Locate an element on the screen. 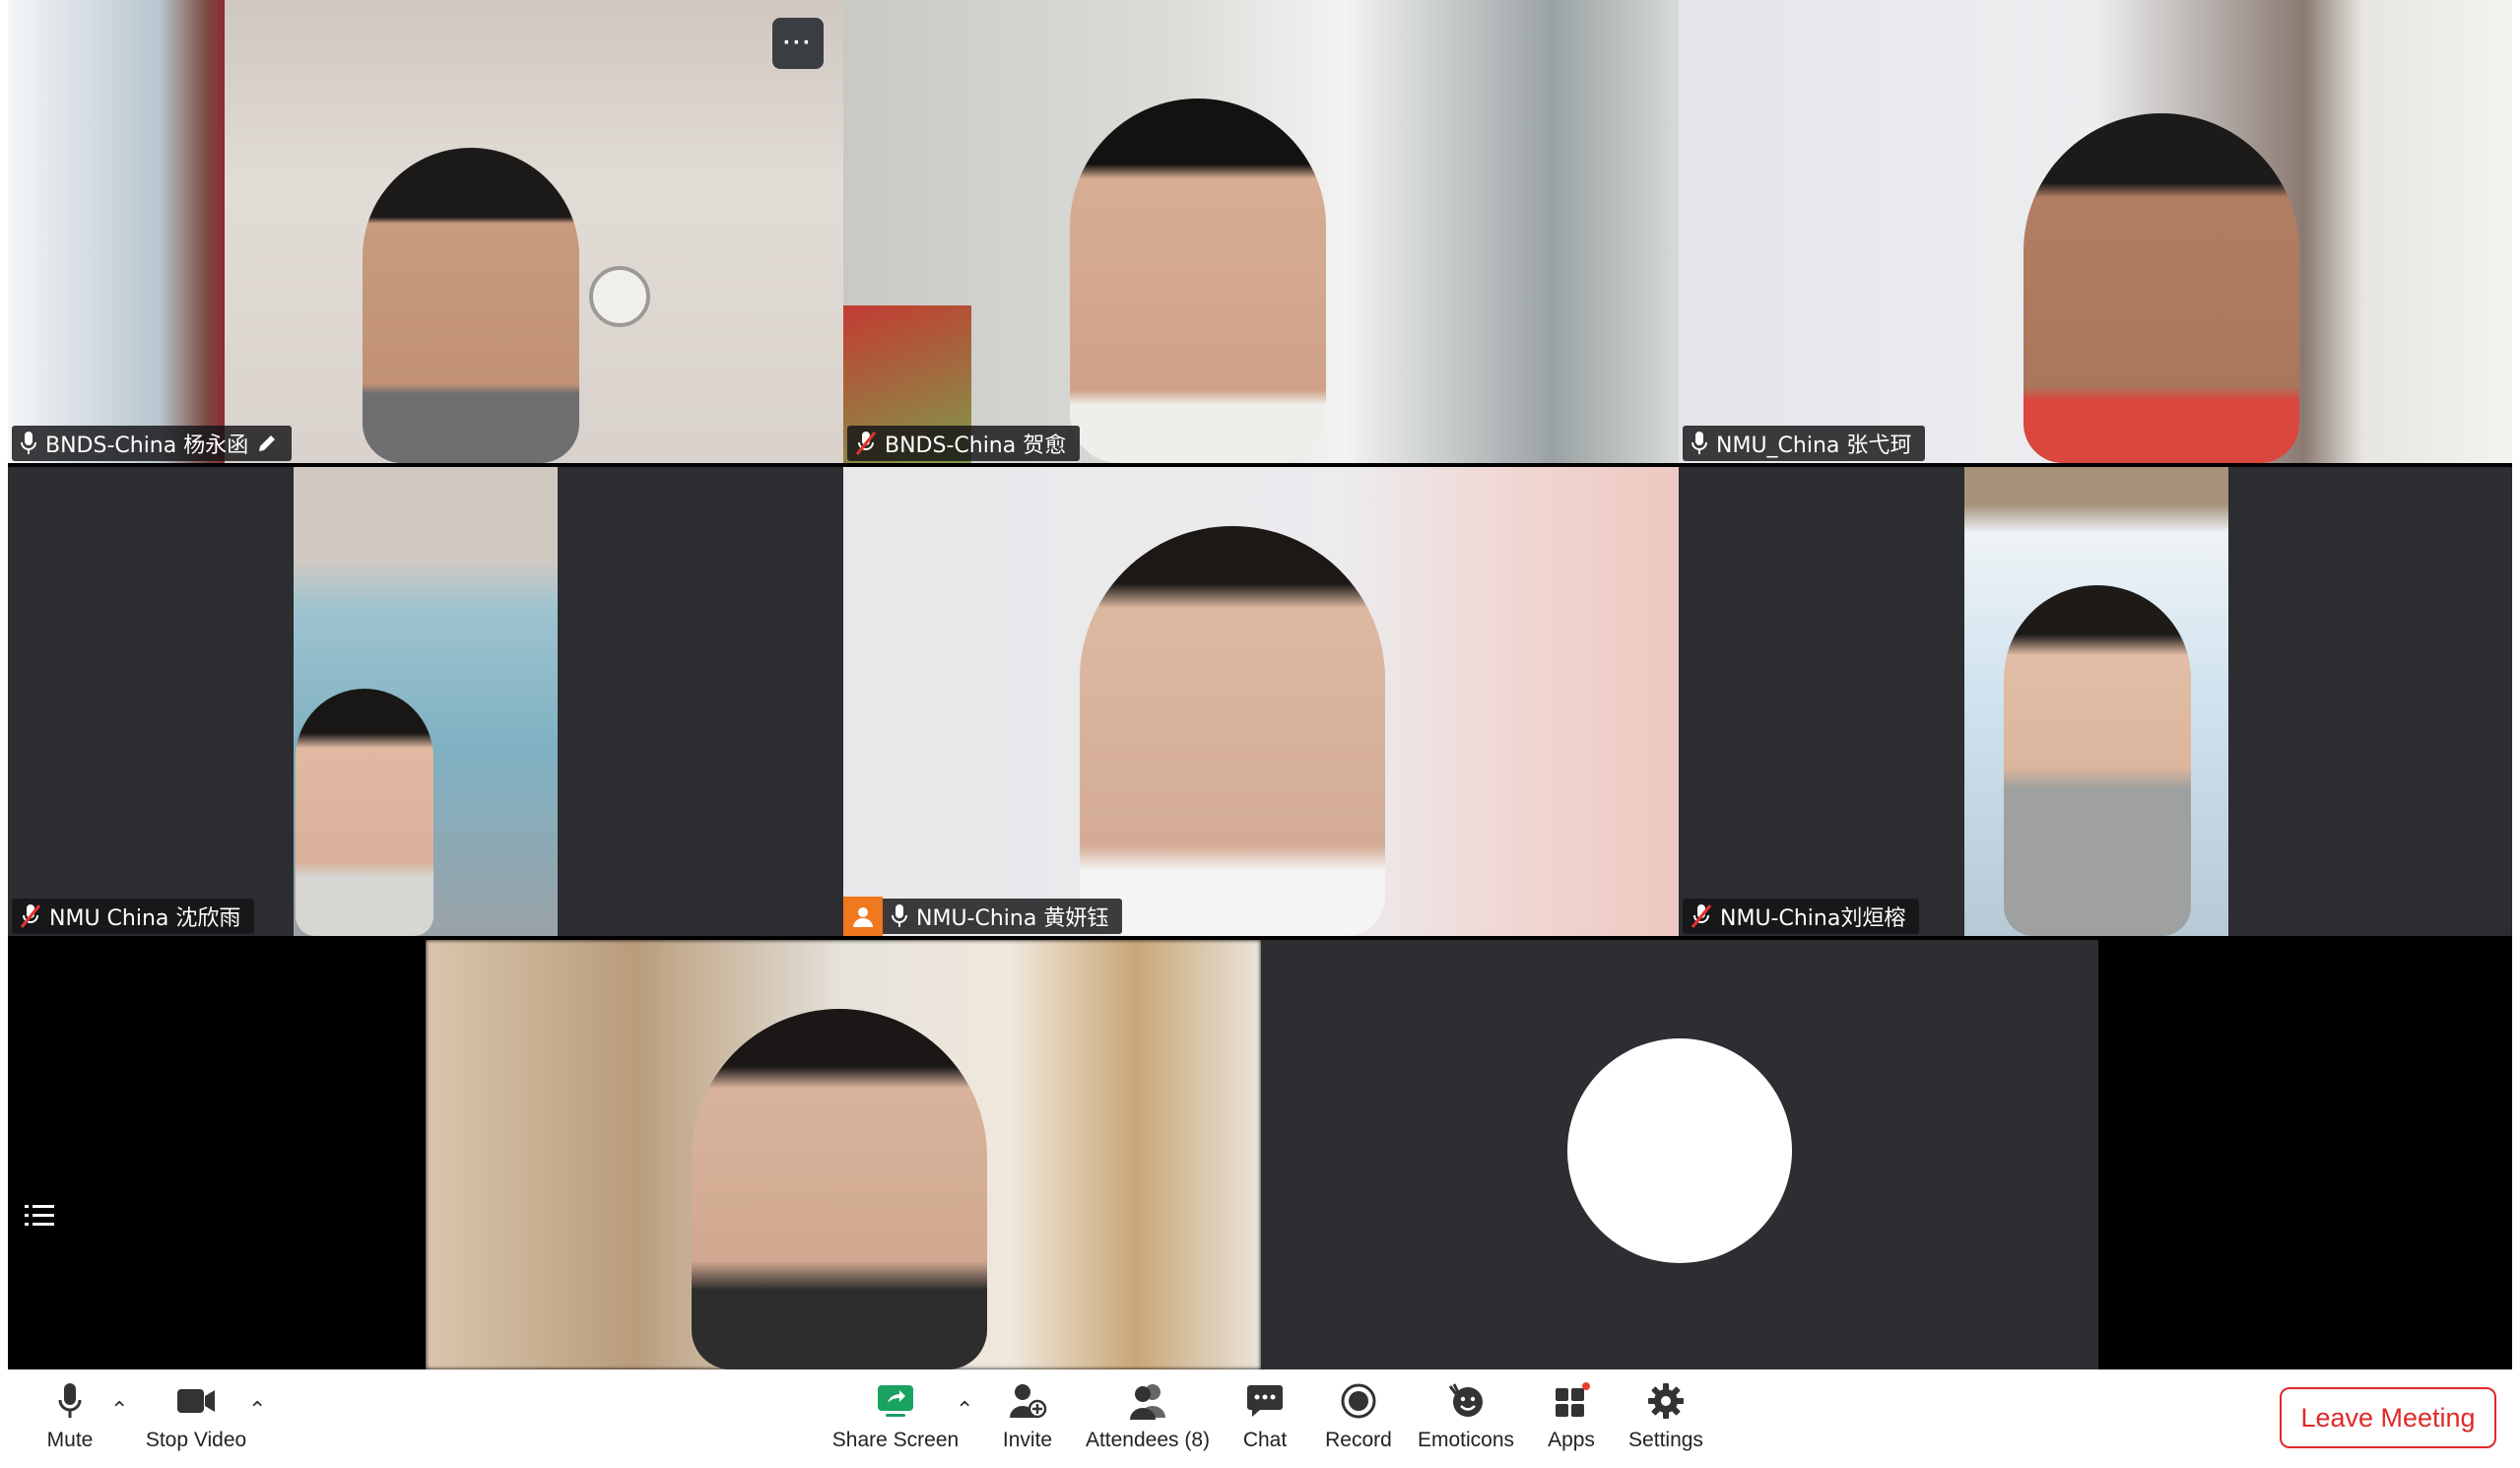 The image size is (2520, 1468). participant-name: NMU_China 张弋珂 is located at coordinates (1814, 446).